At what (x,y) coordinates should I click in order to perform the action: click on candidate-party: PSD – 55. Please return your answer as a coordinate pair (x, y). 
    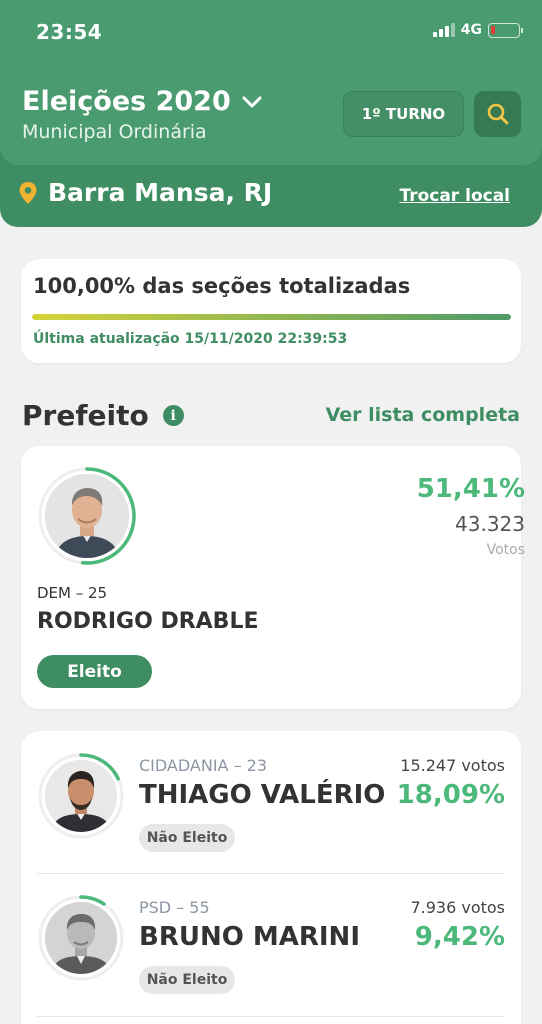
    Looking at the image, I should click on (174, 907).